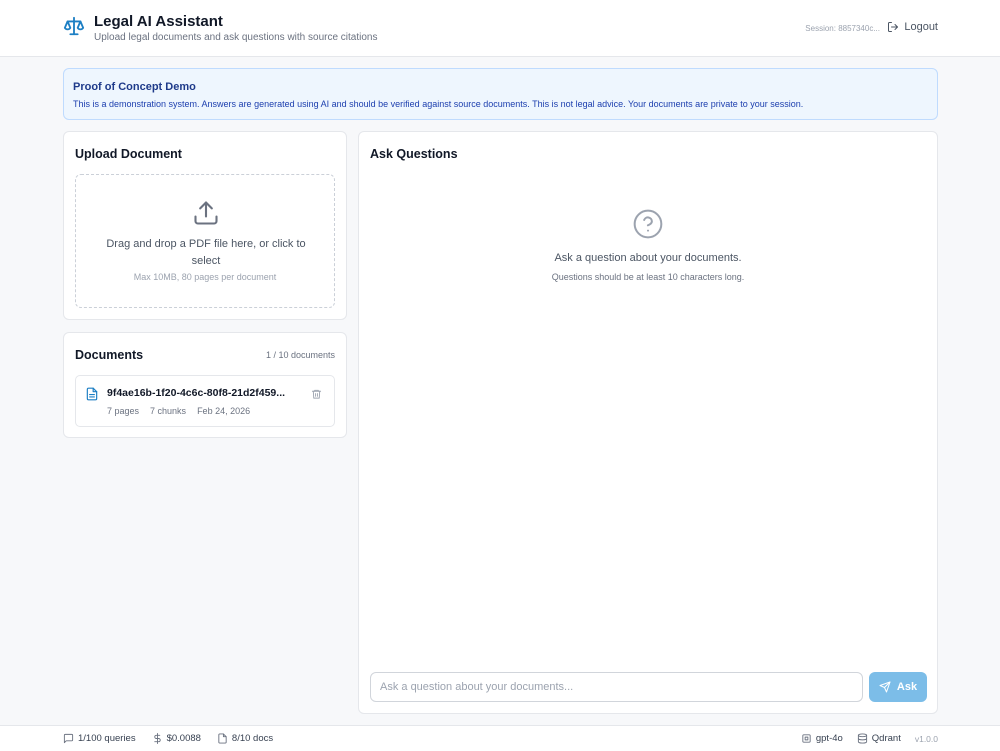  Describe the element at coordinates (109, 355) in the screenshot. I see `documents-title: Documents` at that location.